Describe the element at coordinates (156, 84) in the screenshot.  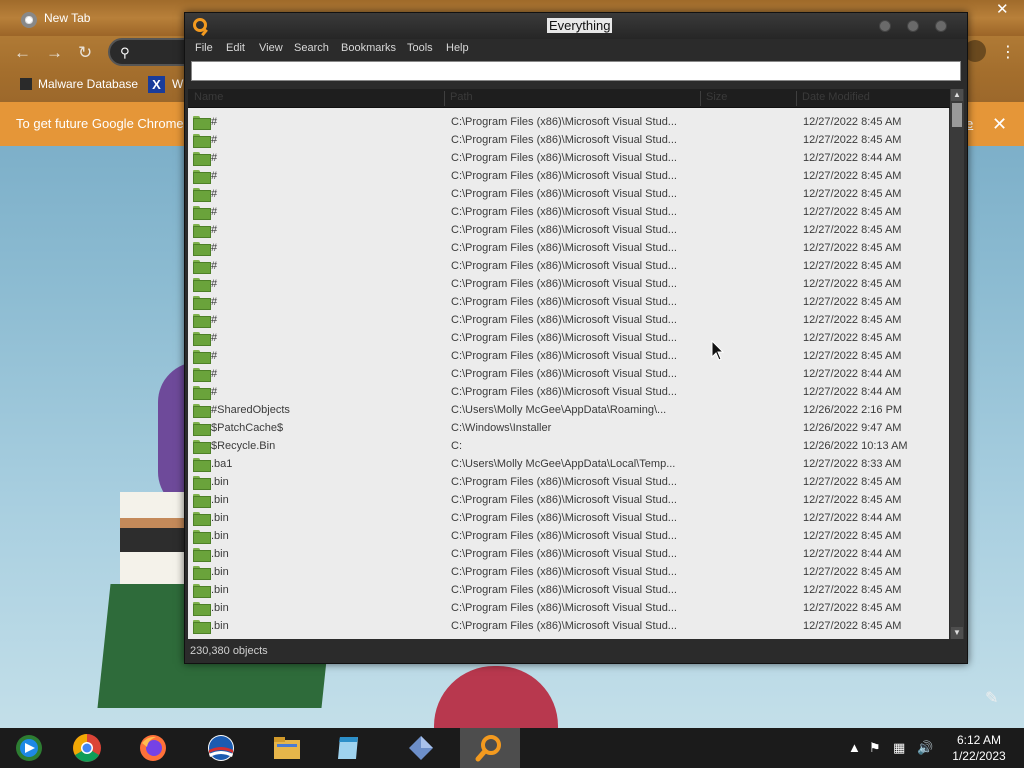
I see `bookmark-x-icon: X` at that location.